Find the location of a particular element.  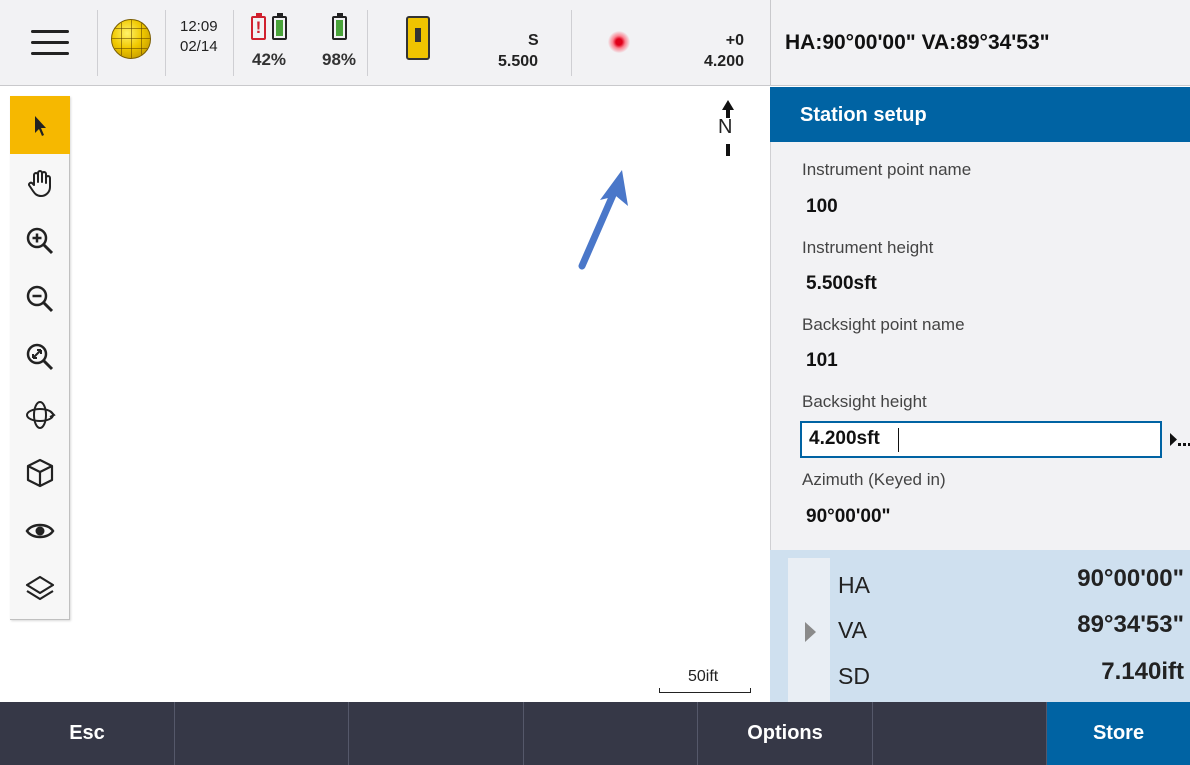

angle-header: HA:90°00'00" VA:89°34'53" is located at coordinates (980, 43).